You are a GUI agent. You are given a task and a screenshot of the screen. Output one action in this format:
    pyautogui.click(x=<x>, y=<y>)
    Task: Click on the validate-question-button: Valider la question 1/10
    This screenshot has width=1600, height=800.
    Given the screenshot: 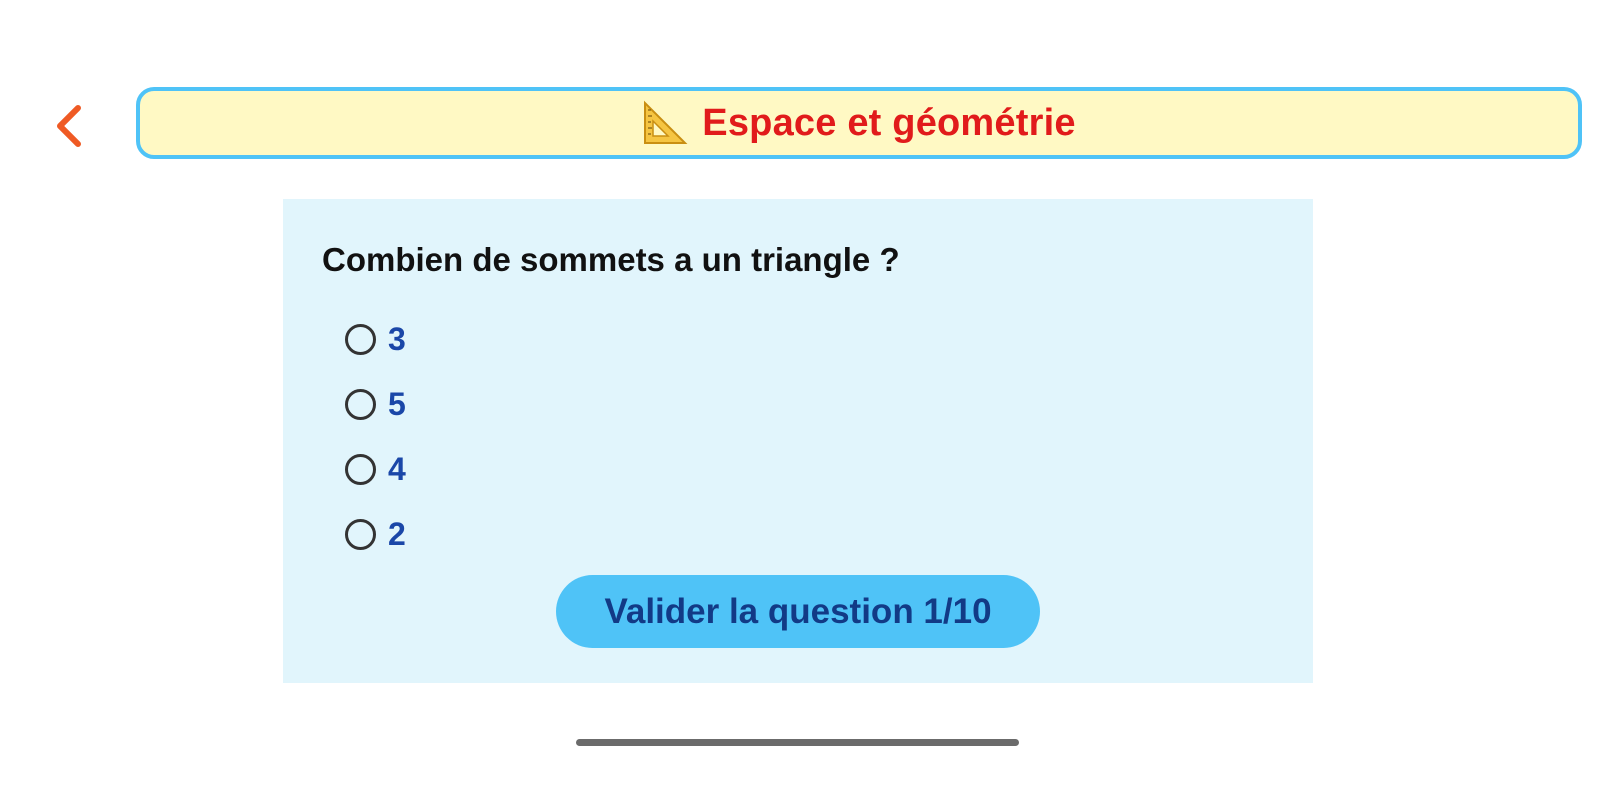 What is the action you would take?
    pyautogui.click(x=798, y=611)
    